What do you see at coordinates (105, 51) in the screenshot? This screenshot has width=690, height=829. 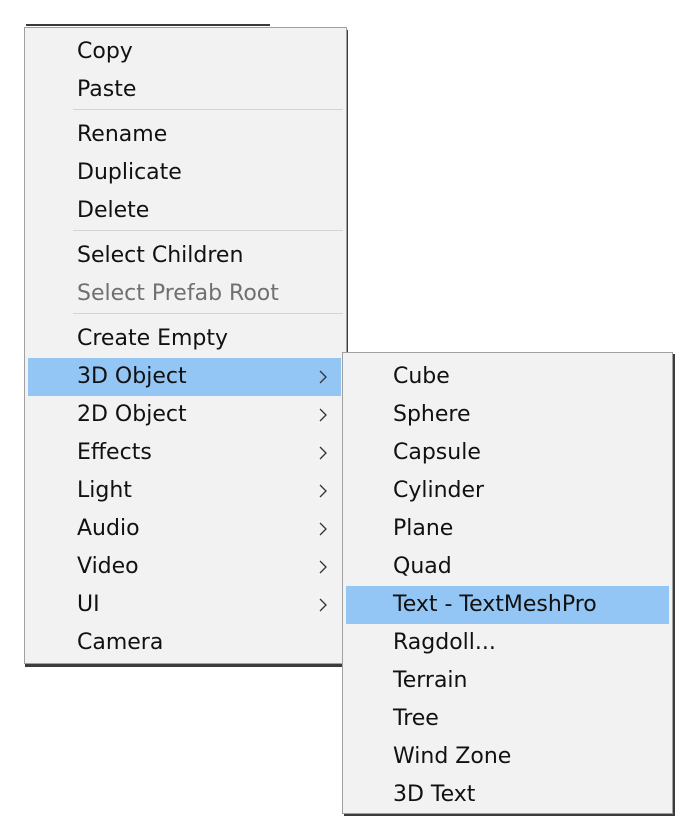 I see `menu-item-label: Copy` at bounding box center [105, 51].